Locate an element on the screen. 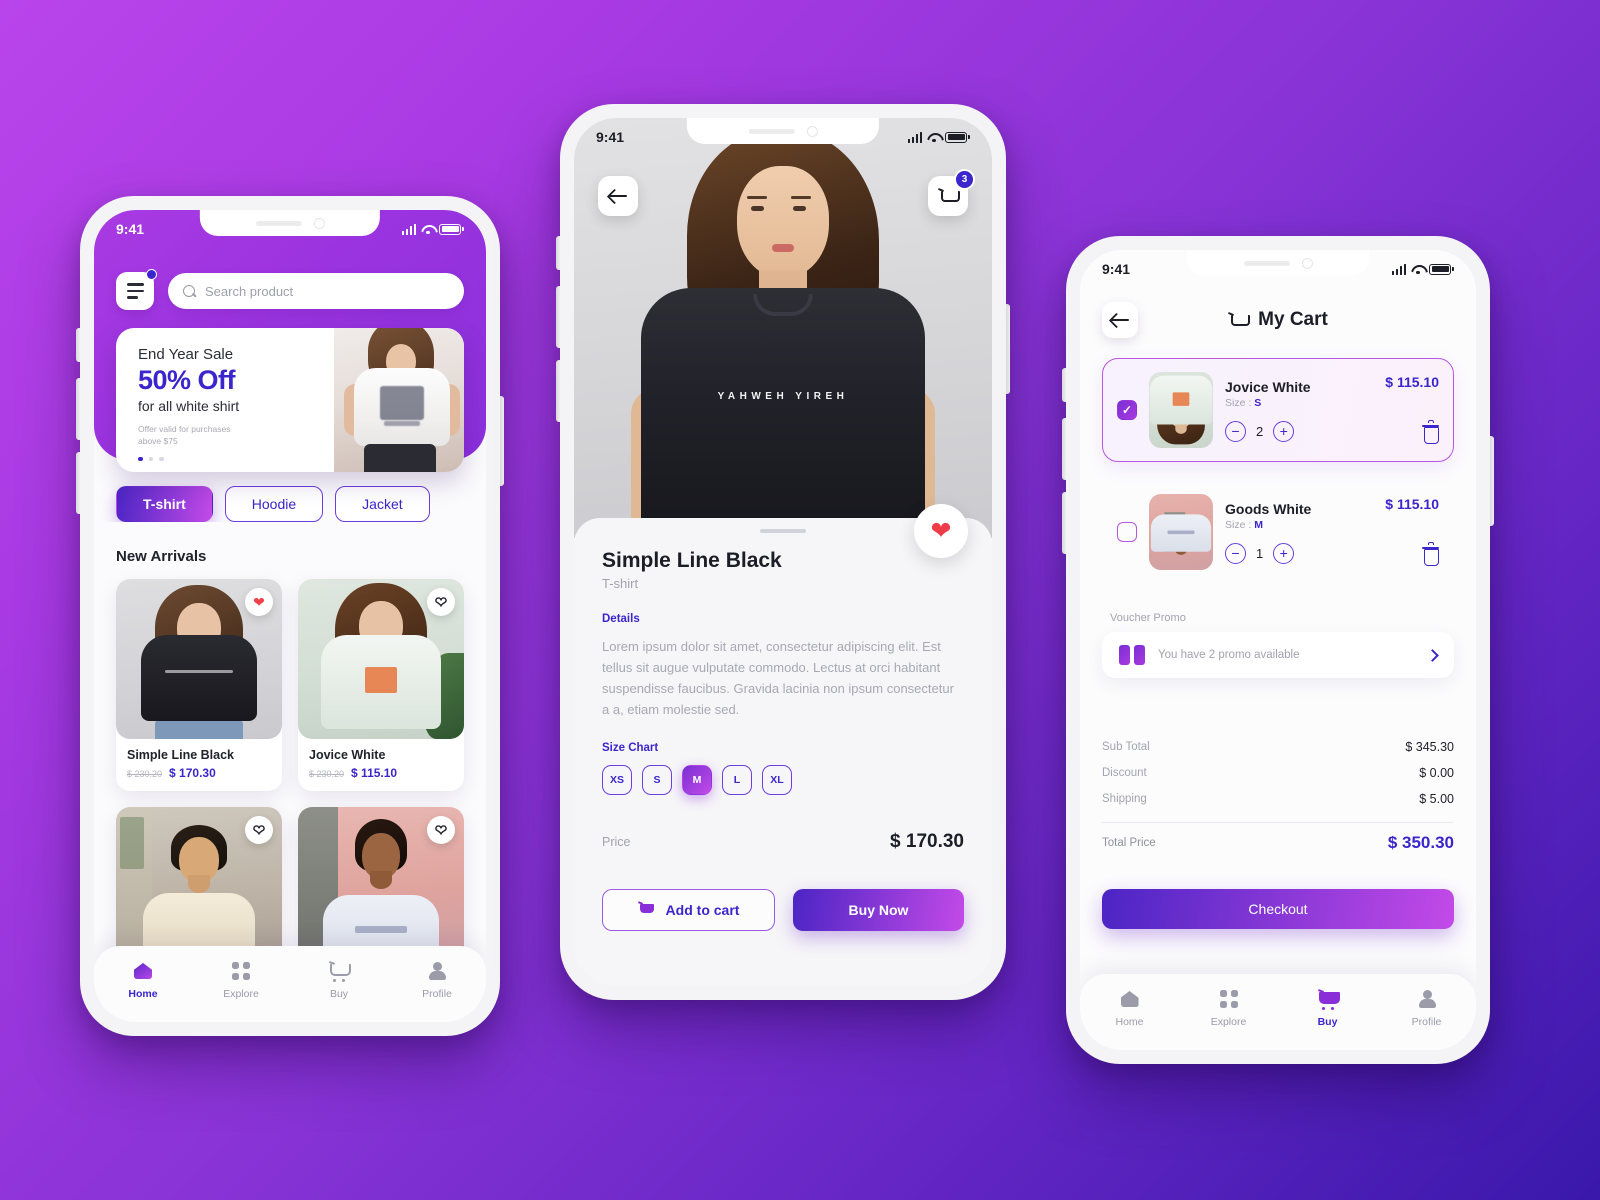 Image resolution: width=1600 pixels, height=1200 pixels. checkout-button: Checkout is located at coordinates (1278, 909).